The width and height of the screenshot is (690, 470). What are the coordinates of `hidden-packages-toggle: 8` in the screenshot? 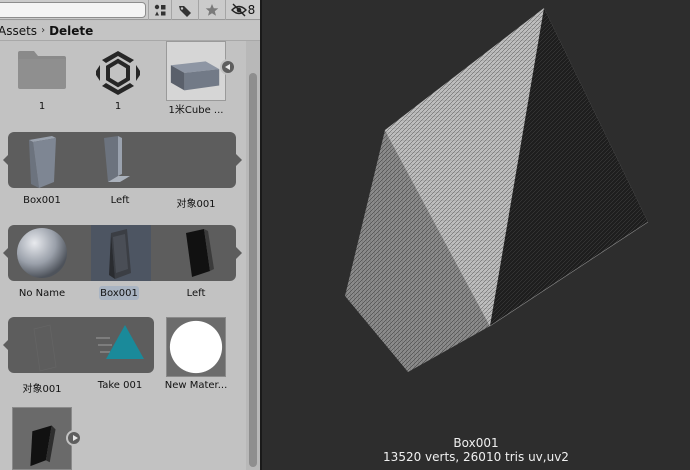 It's located at (242, 10).